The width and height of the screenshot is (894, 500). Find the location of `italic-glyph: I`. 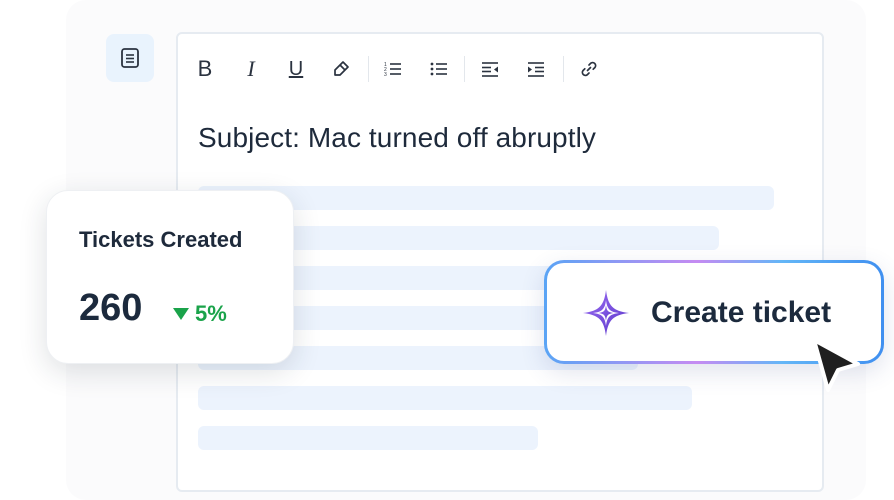

italic-glyph: I is located at coordinates (251, 68).